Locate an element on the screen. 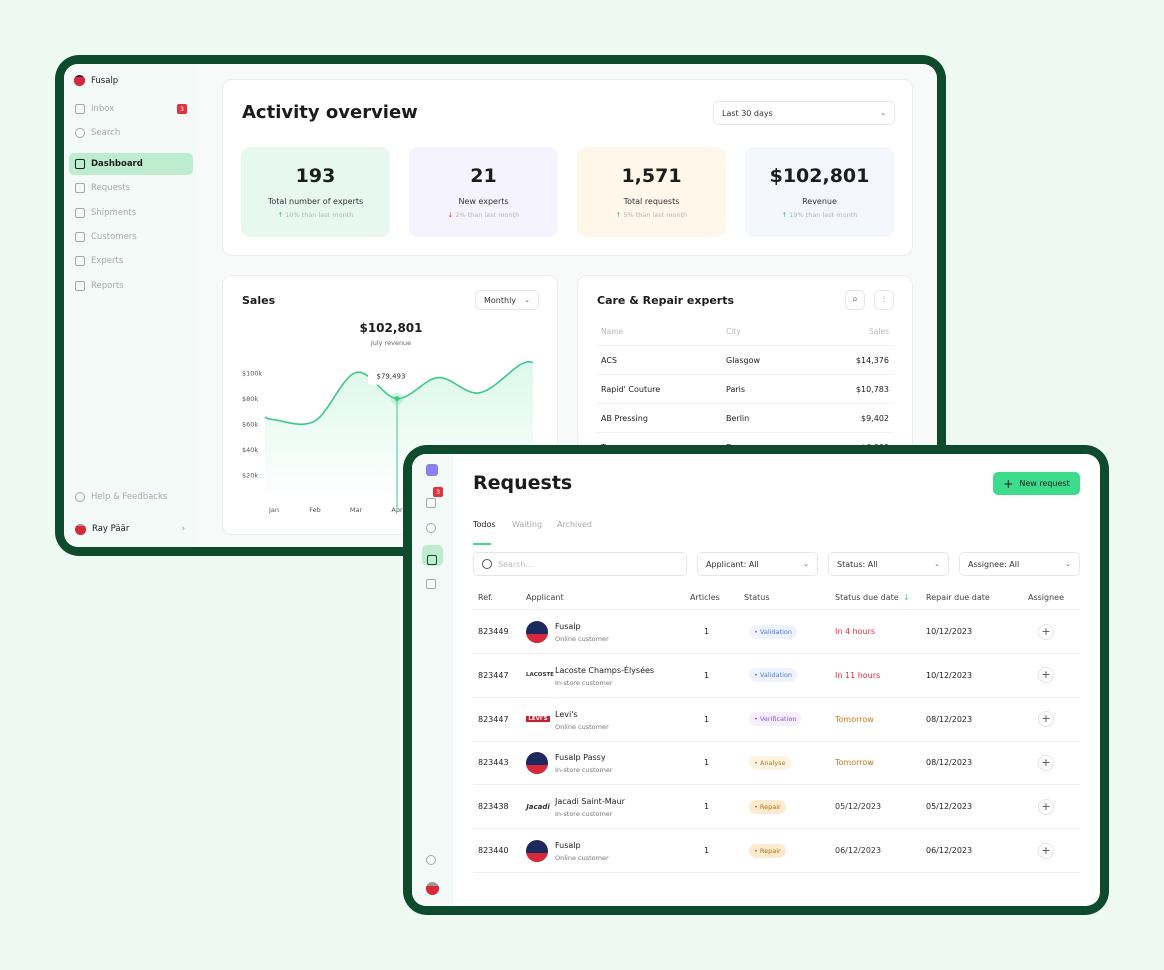 The height and width of the screenshot is (970, 1164). fusalp-logo is located at coordinates (537, 762).